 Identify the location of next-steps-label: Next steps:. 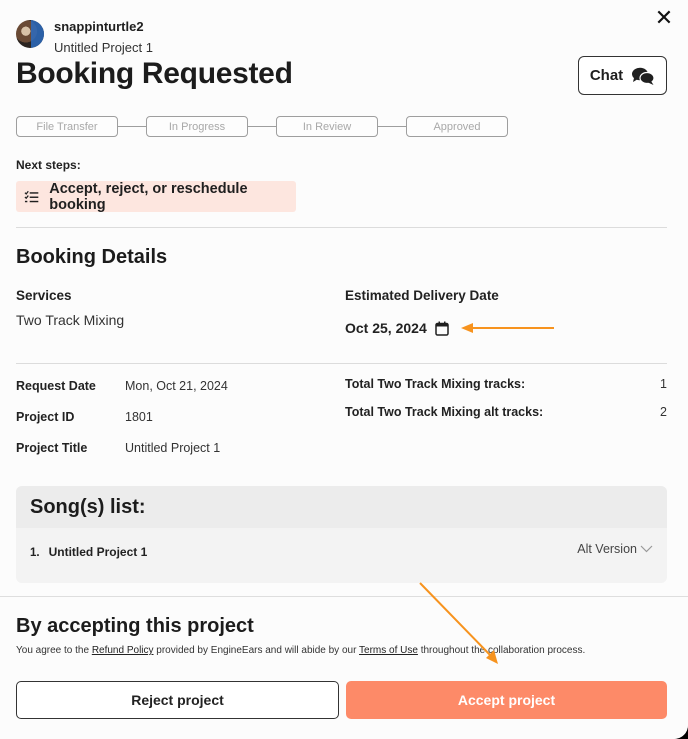
(48, 165).